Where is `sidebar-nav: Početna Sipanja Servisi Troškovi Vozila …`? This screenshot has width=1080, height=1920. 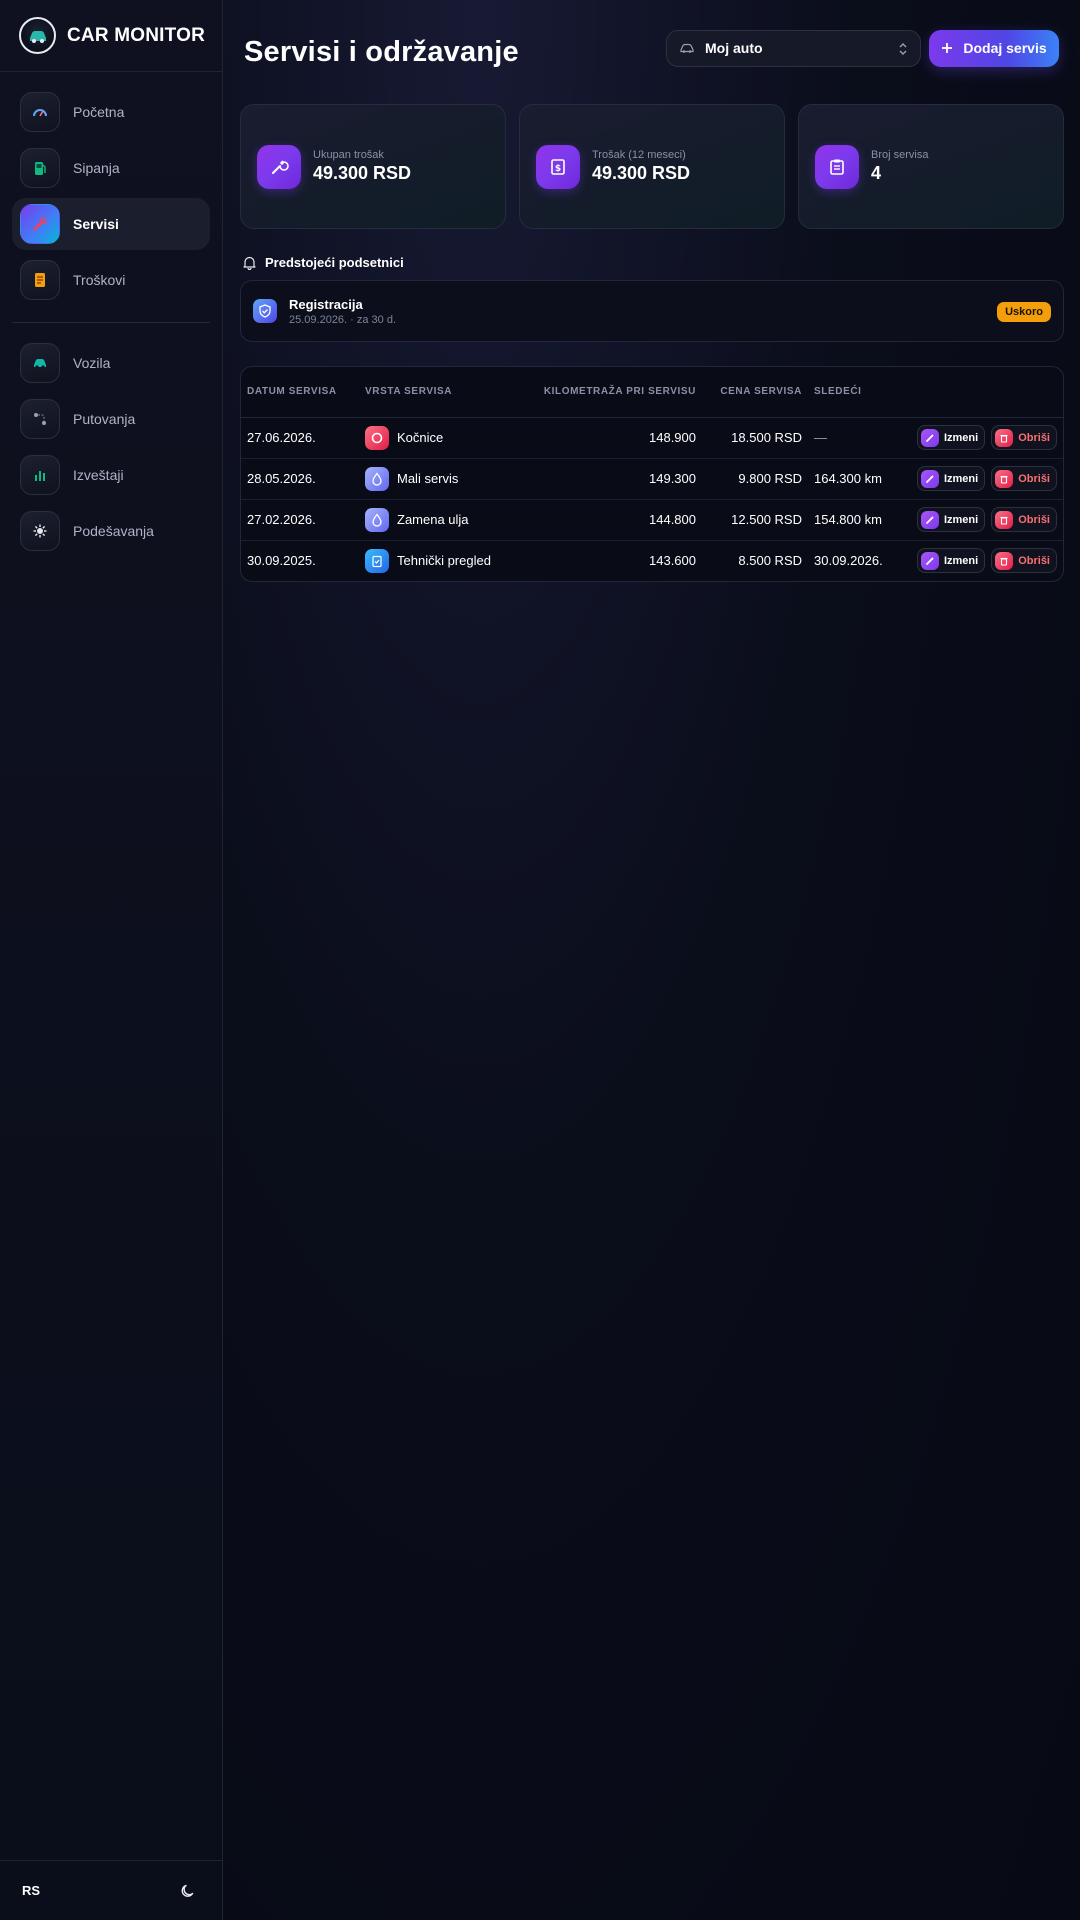
sidebar-nav: Početna Sipanja Servisi Troškovi Vozila … is located at coordinates (111, 314).